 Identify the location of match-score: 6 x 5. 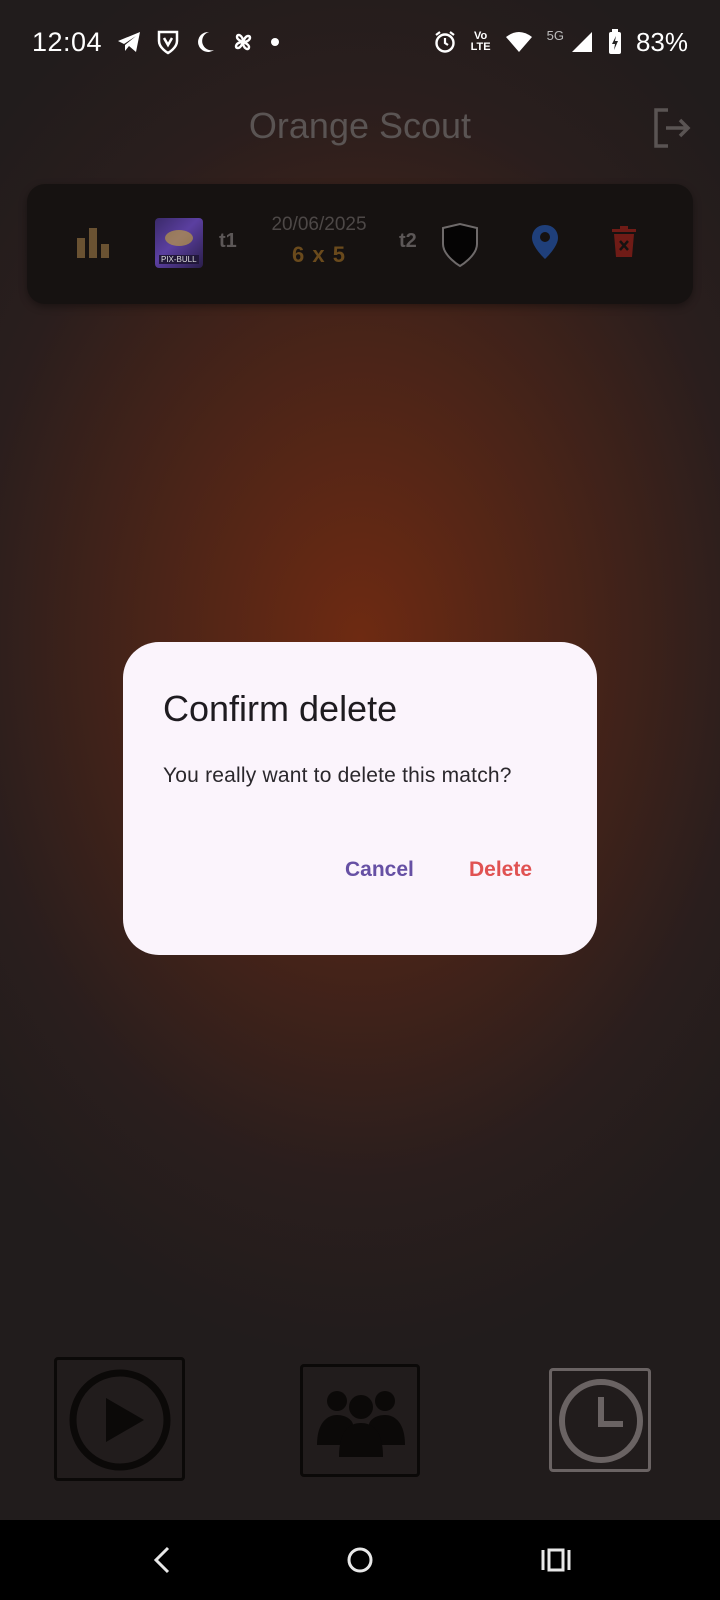
(319, 254).